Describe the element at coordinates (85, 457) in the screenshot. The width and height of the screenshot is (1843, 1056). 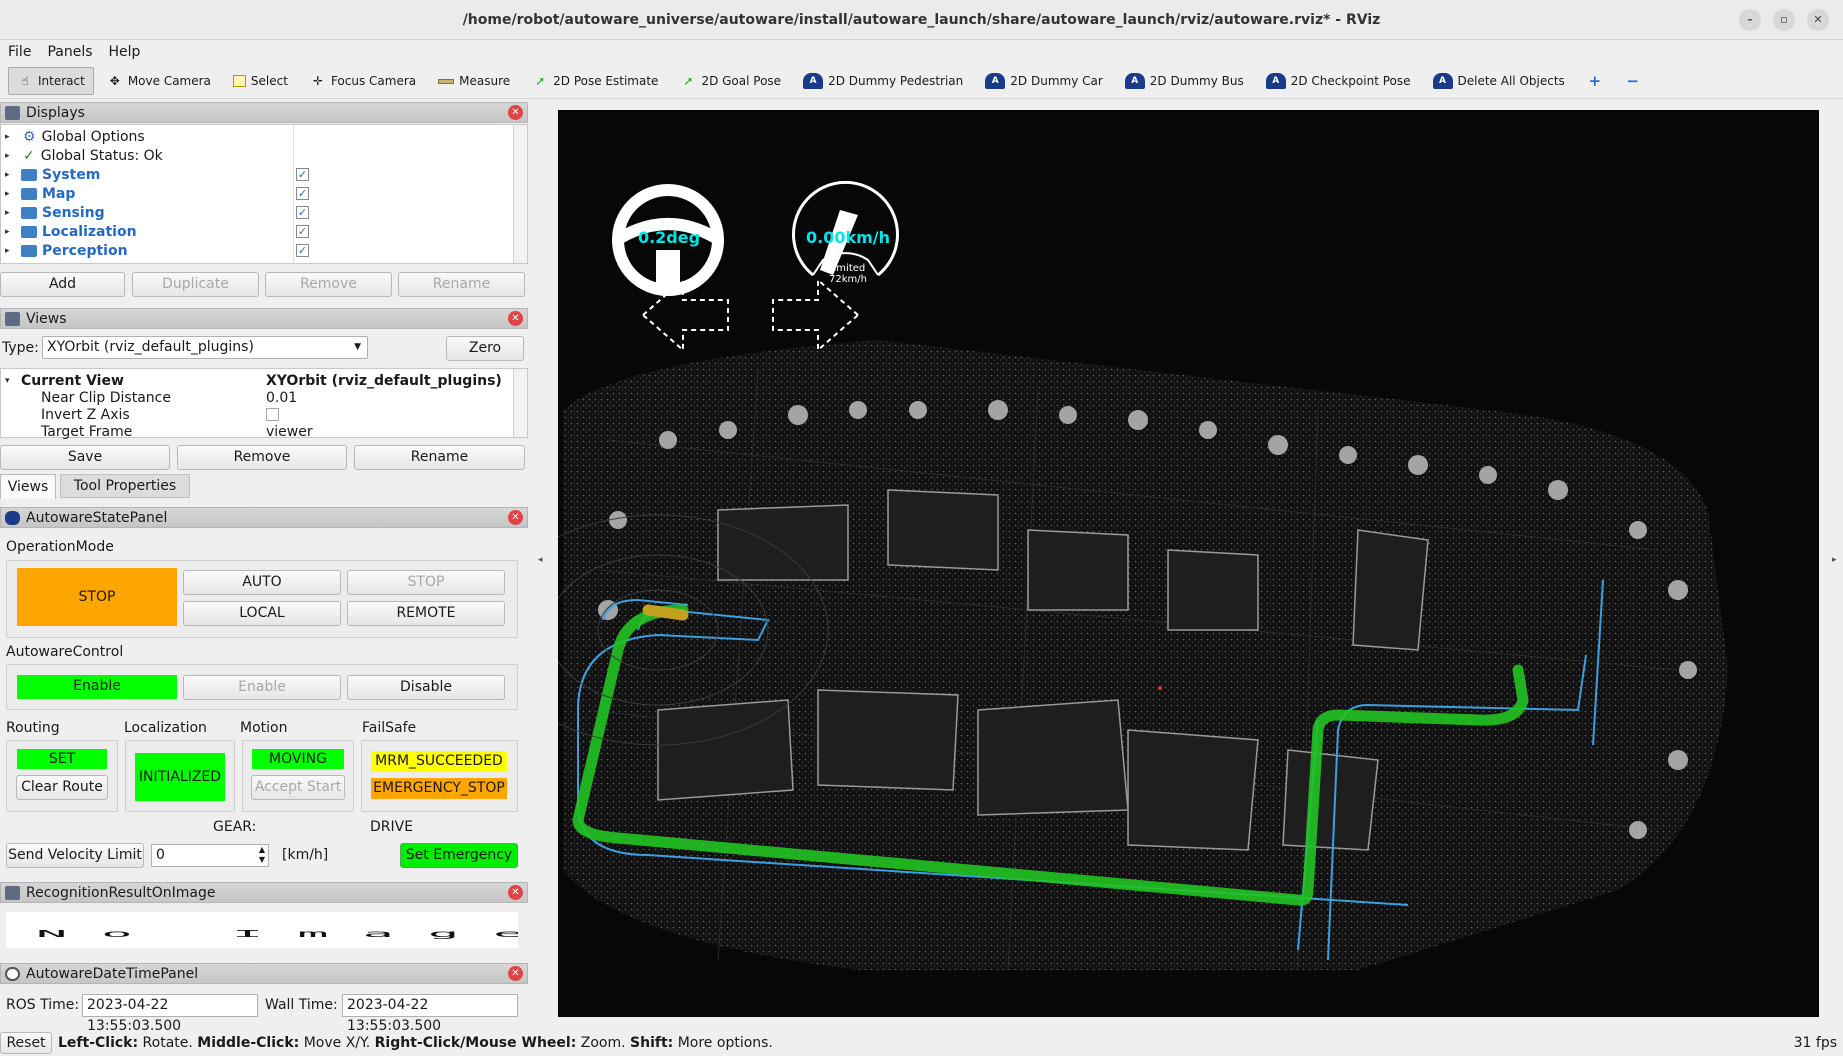
I see `save-view-button: Save` at that location.